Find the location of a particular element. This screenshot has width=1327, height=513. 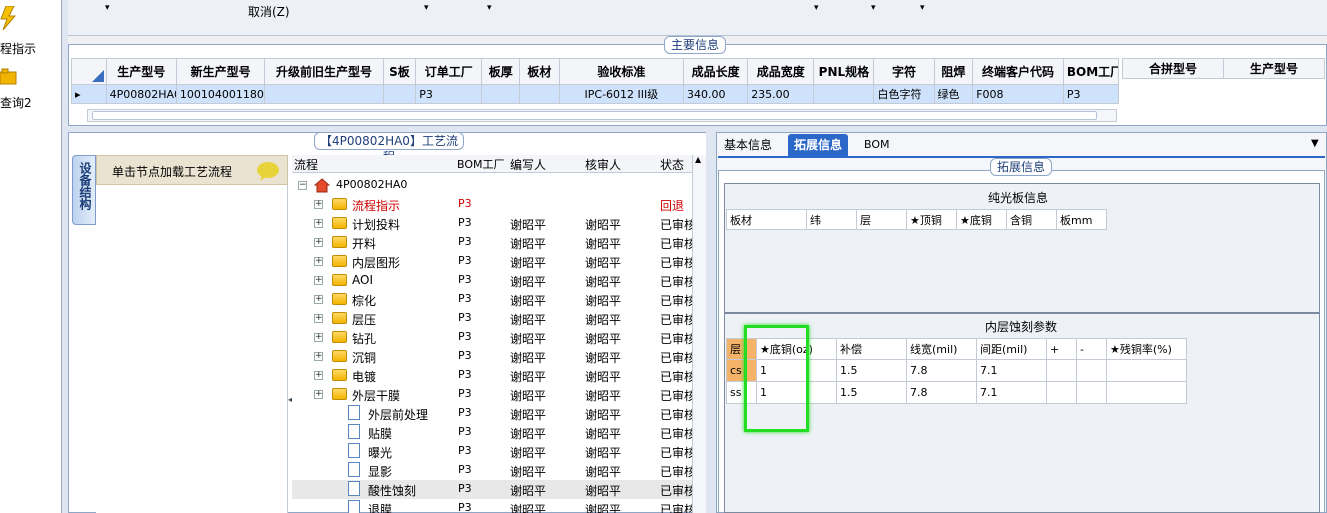

tree-row: + 沉铜 P3 谢昭平 谢昭平 已审核 is located at coordinates (492, 356).